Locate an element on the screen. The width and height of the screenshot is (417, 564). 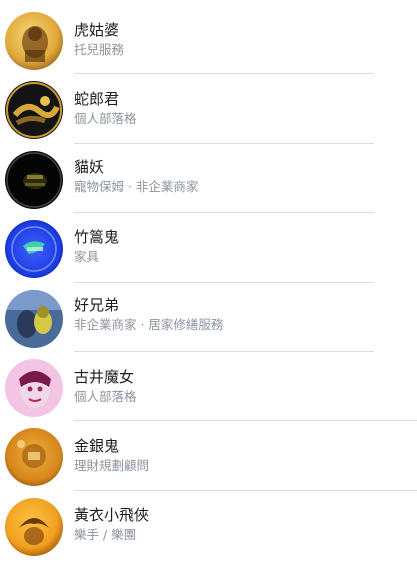
list-item-page-1: 虎姑婆 托兒服務 is located at coordinates (208, 41).